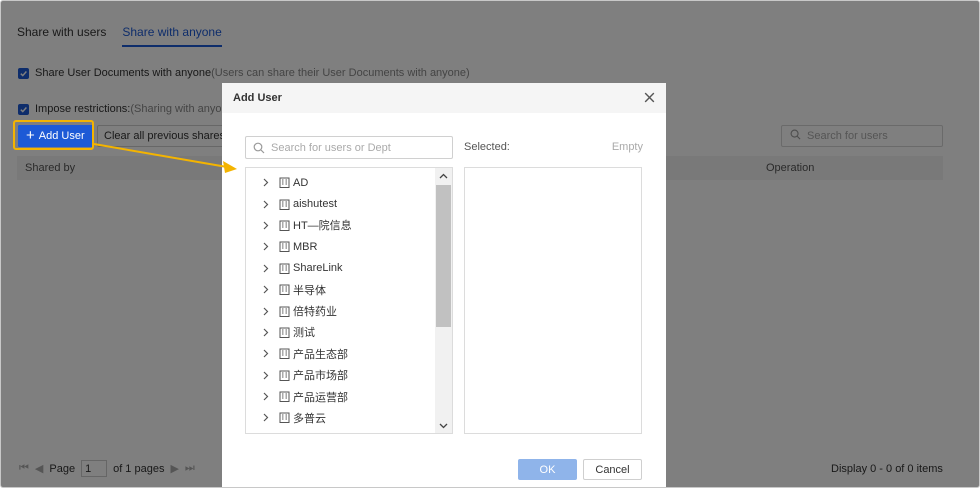 The height and width of the screenshot is (488, 980). What do you see at coordinates (341, 203) in the screenshot?
I see `tree-item: aishutest` at bounding box center [341, 203].